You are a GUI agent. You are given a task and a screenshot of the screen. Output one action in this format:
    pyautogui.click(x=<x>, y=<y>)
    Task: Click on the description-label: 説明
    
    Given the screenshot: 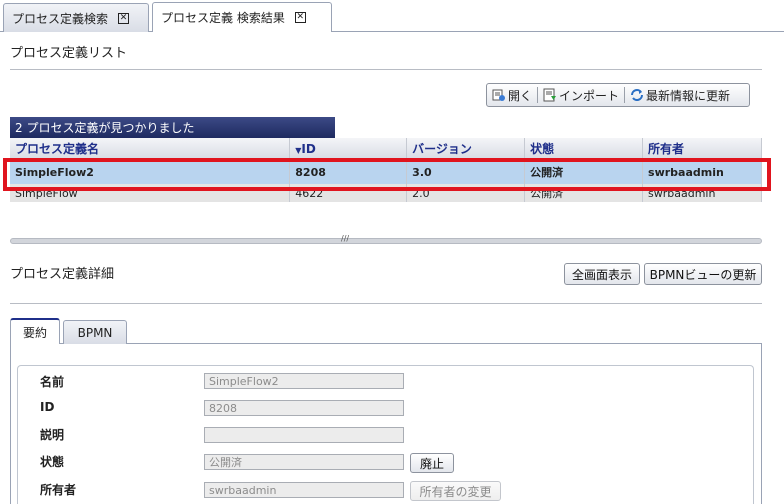 What is the action you would take?
    pyautogui.click(x=52, y=435)
    